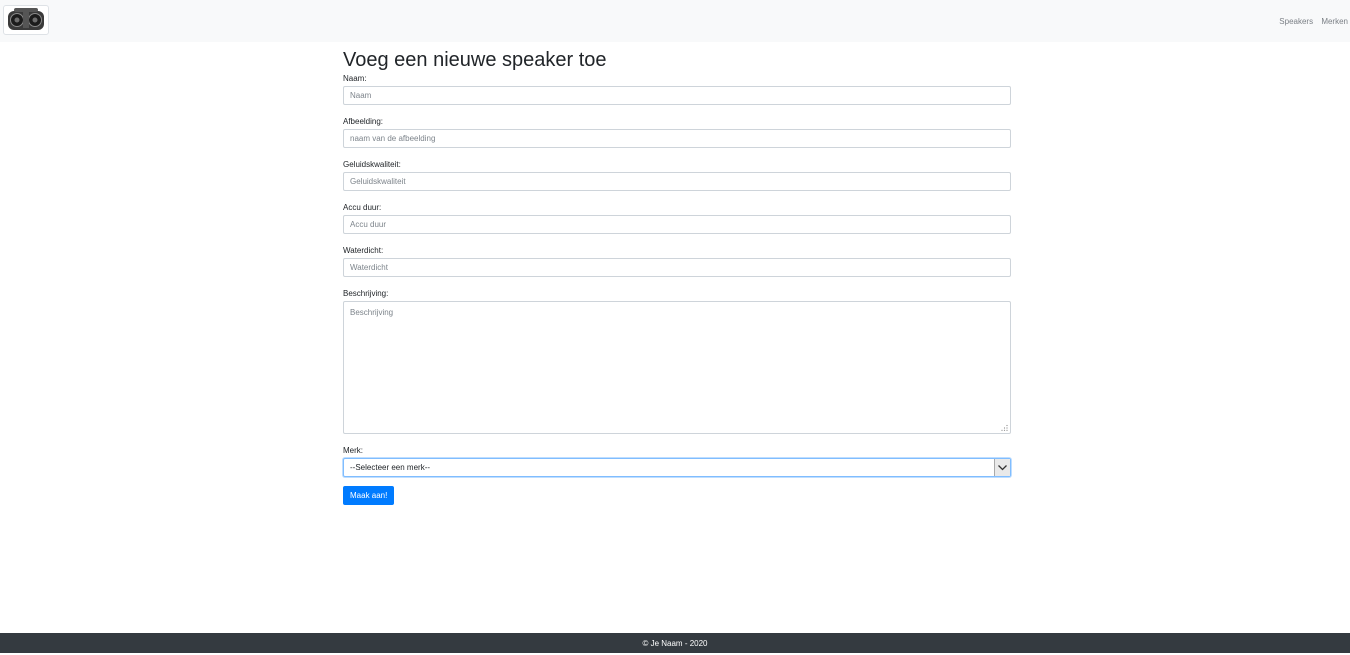 This screenshot has width=1350, height=655. I want to click on beschrijving-textarea, so click(677, 367).